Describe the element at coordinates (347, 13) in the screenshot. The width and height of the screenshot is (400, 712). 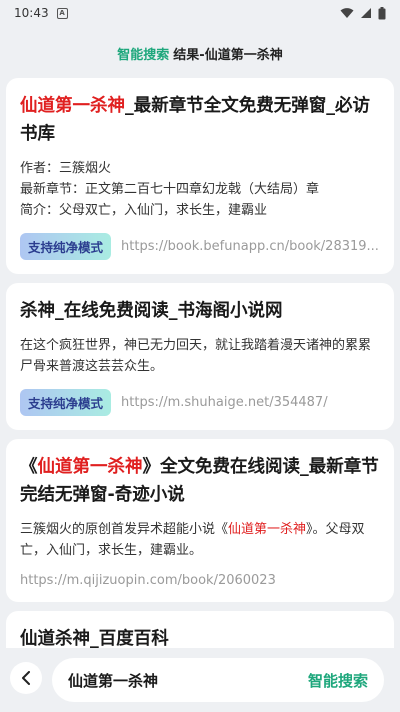
I see `wifi-icon` at that location.